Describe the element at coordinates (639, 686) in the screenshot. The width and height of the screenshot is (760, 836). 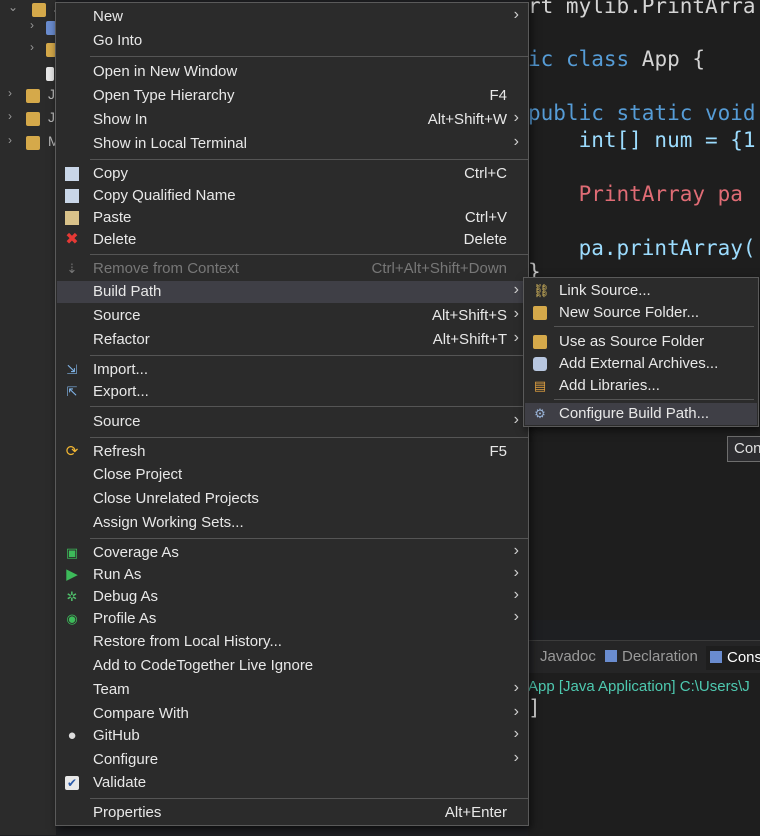
I see `console-title: App [Java Application] C:\Users\J` at that location.